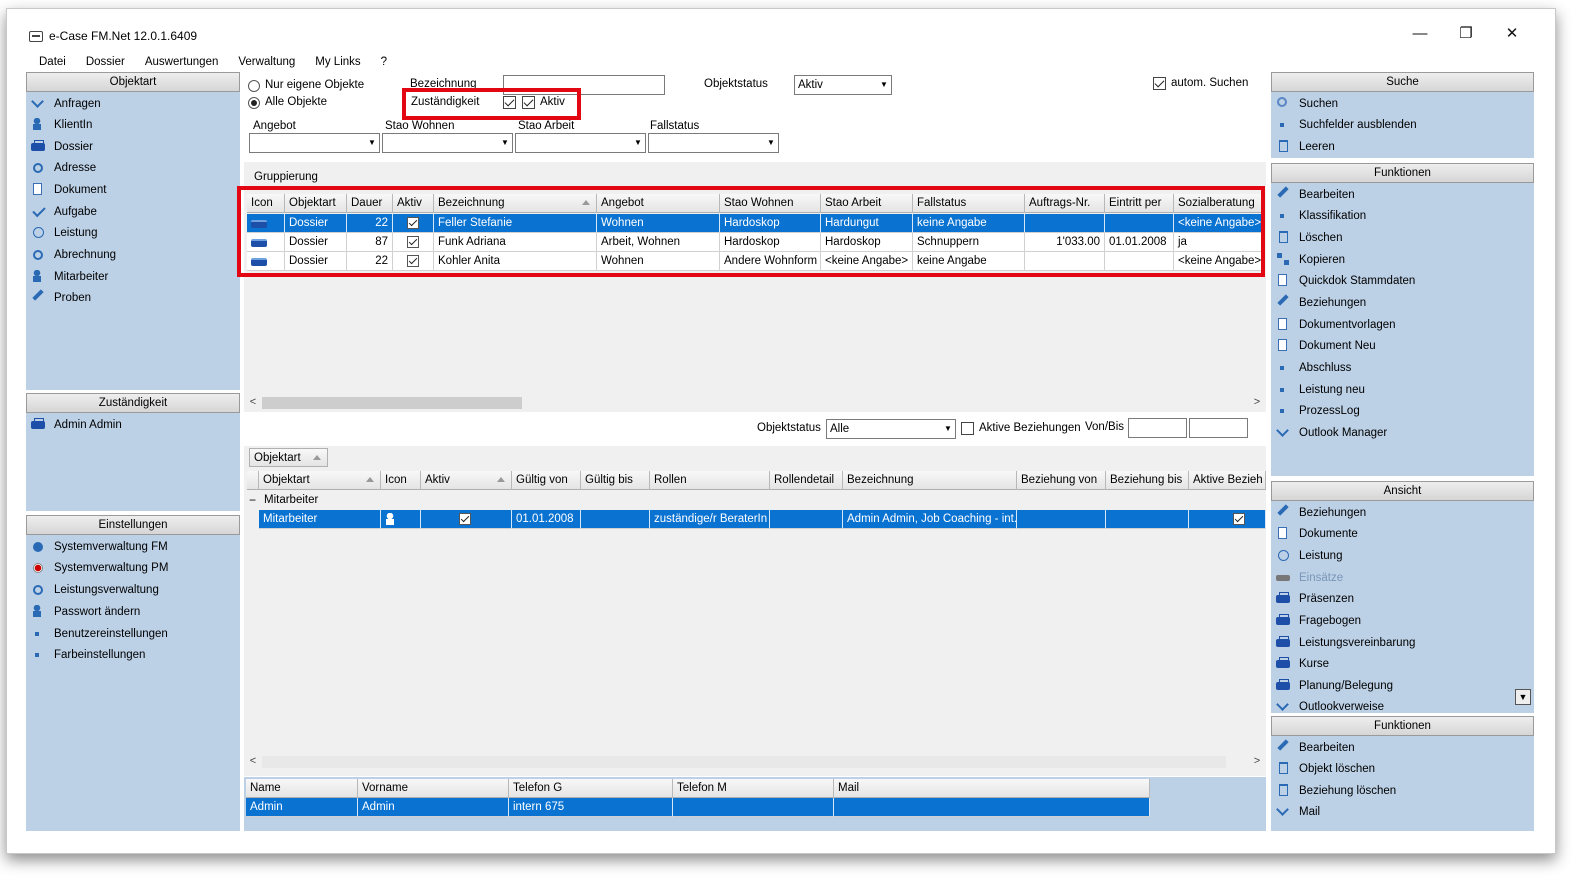  I want to click on nav-adresse: Adresse, so click(62, 168).